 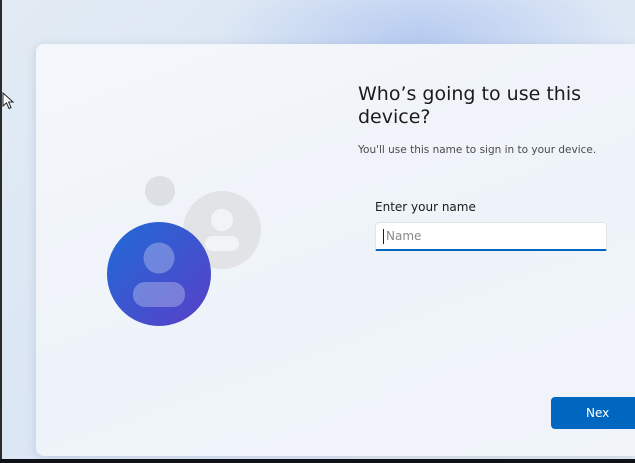 What do you see at coordinates (317, 461) in the screenshot?
I see `vm-window-bottom-edge` at bounding box center [317, 461].